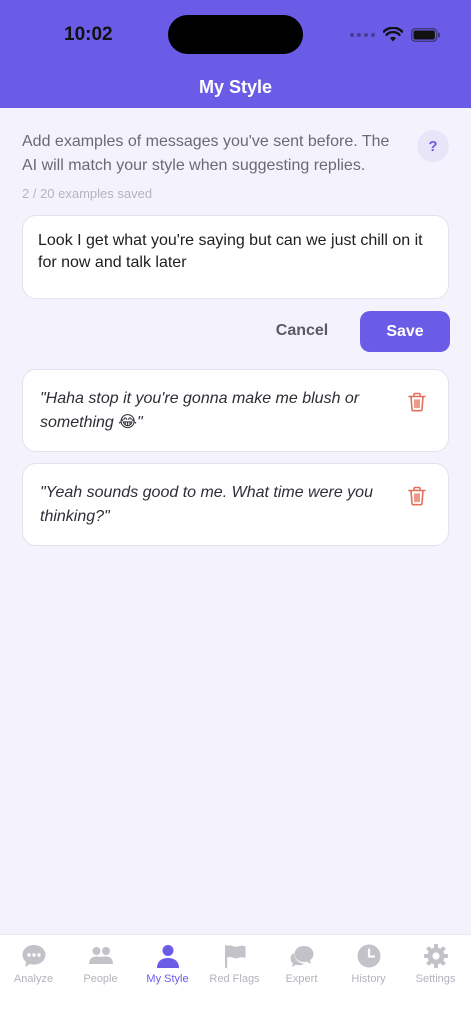  I want to click on tab-label: My Style, so click(167, 979).